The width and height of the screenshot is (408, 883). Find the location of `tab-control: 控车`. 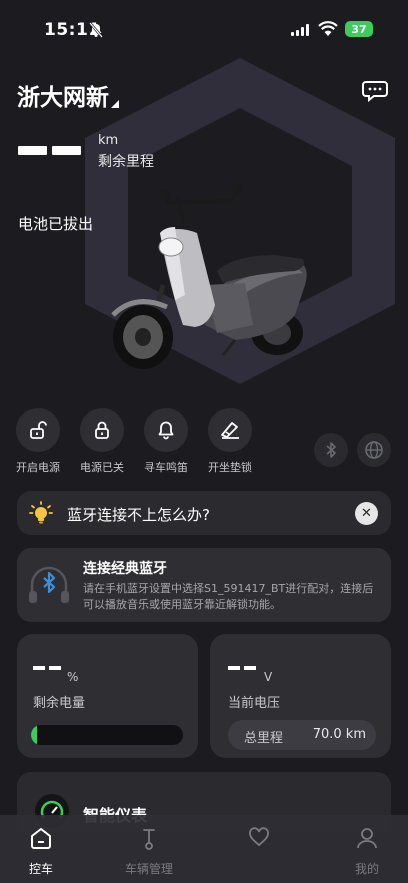

tab-control: 控车 is located at coordinates (43, 851).